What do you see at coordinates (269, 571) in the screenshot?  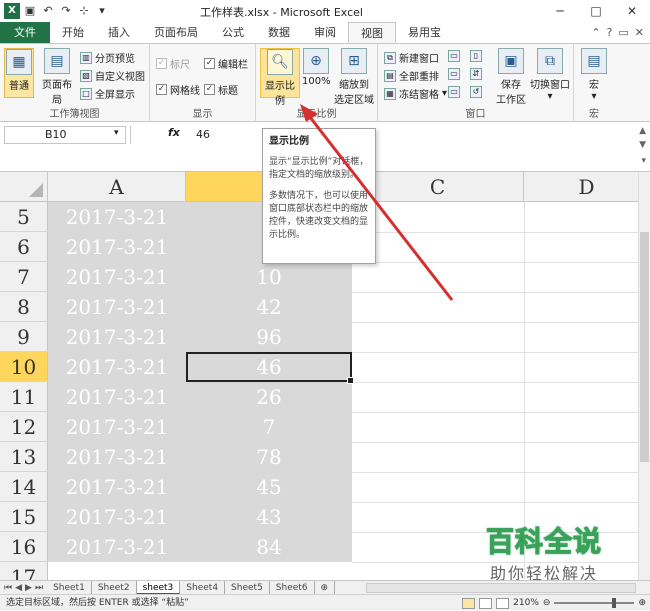 I see `cell-value` at bounding box center [269, 571].